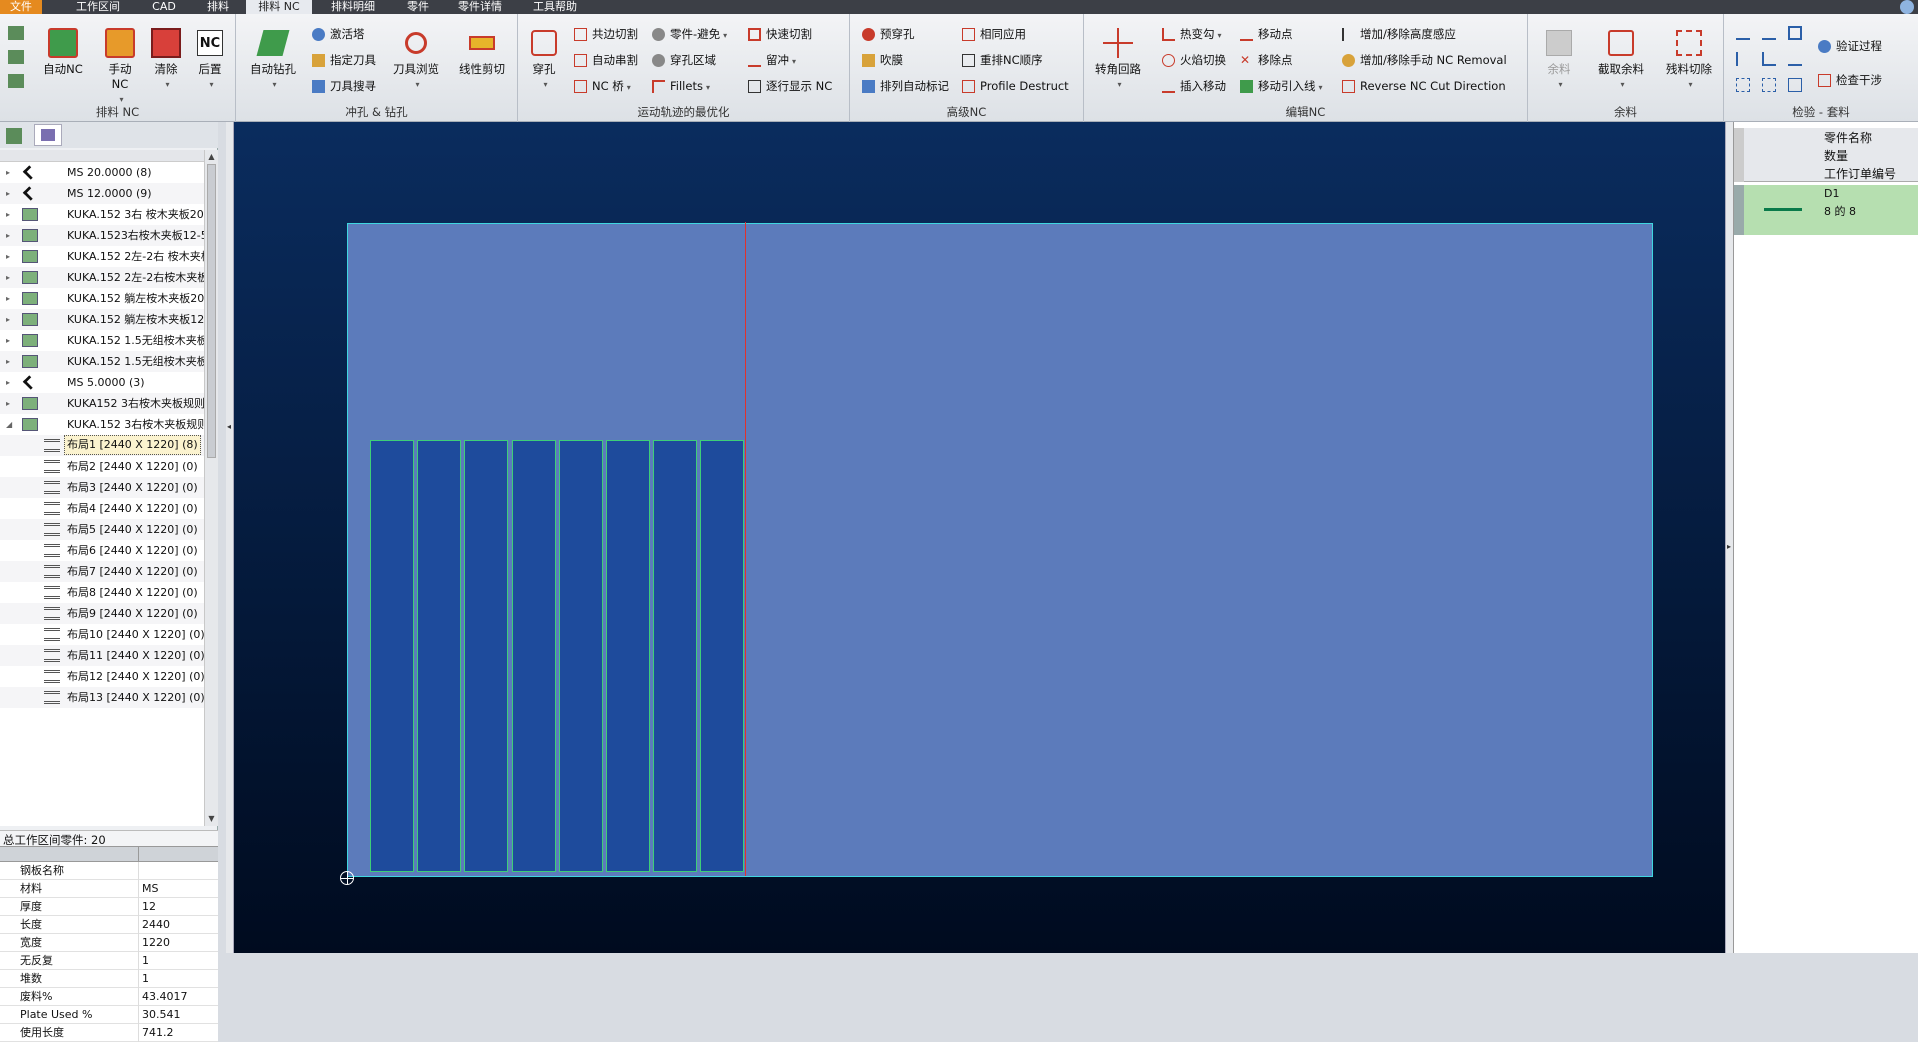 This screenshot has width=1918, height=1042. Describe the element at coordinates (211, 311) in the screenshot. I see `scroll-thumb` at that location.